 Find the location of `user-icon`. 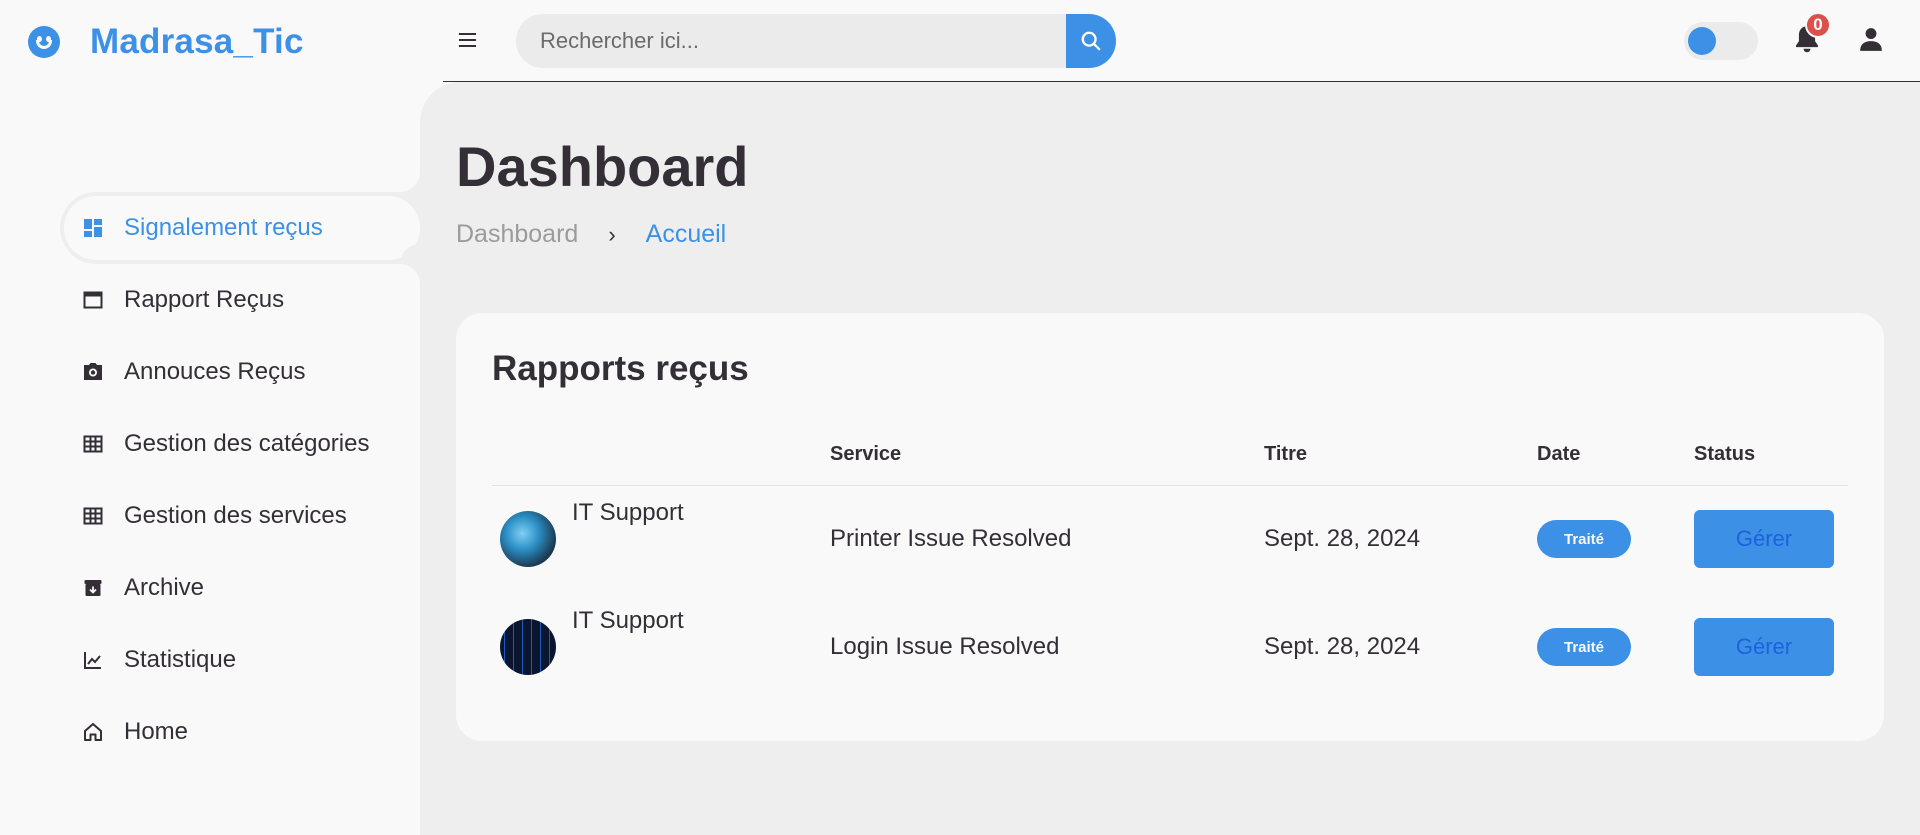

user-icon is located at coordinates (1871, 39).